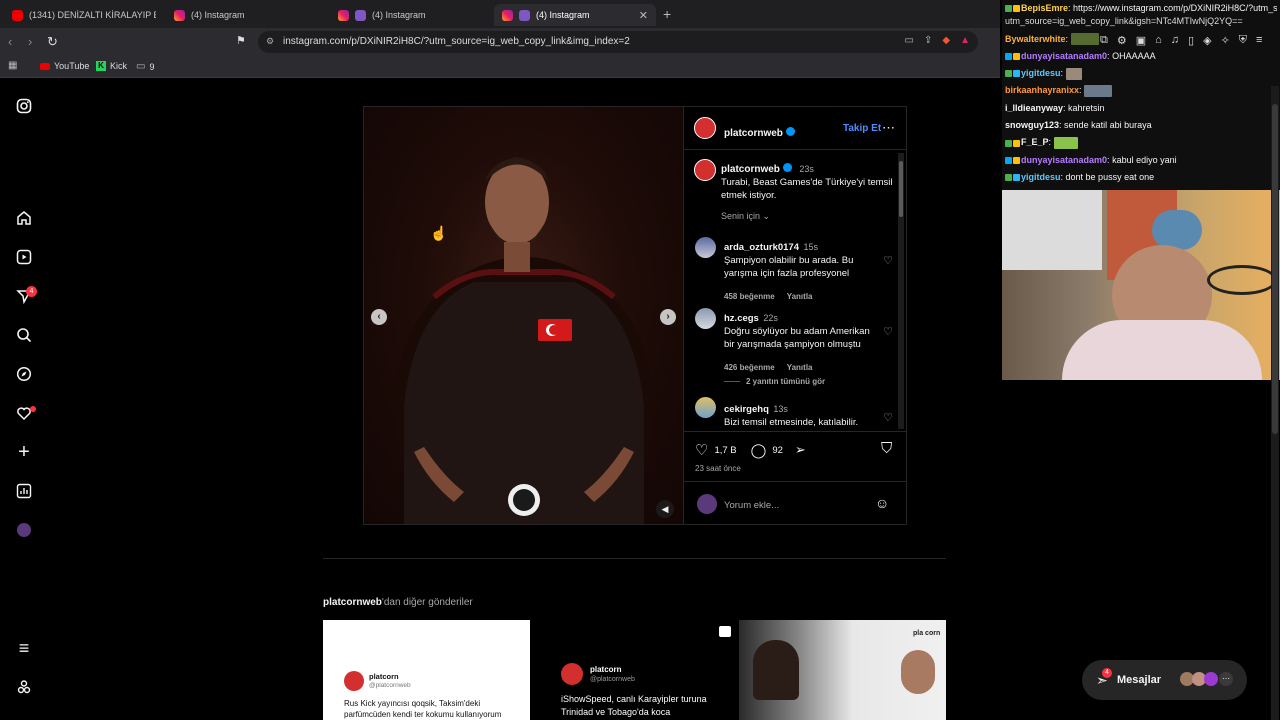  What do you see at coordinates (749, 296) in the screenshot?
I see `comment-likes: 458 beğenme` at bounding box center [749, 296].